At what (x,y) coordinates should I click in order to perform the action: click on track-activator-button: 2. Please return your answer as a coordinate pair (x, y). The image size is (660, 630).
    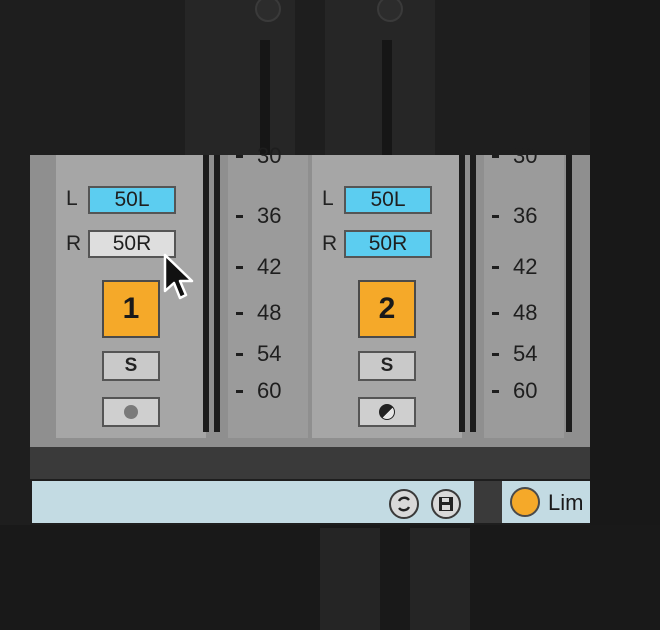
    Looking at the image, I should click on (387, 309).